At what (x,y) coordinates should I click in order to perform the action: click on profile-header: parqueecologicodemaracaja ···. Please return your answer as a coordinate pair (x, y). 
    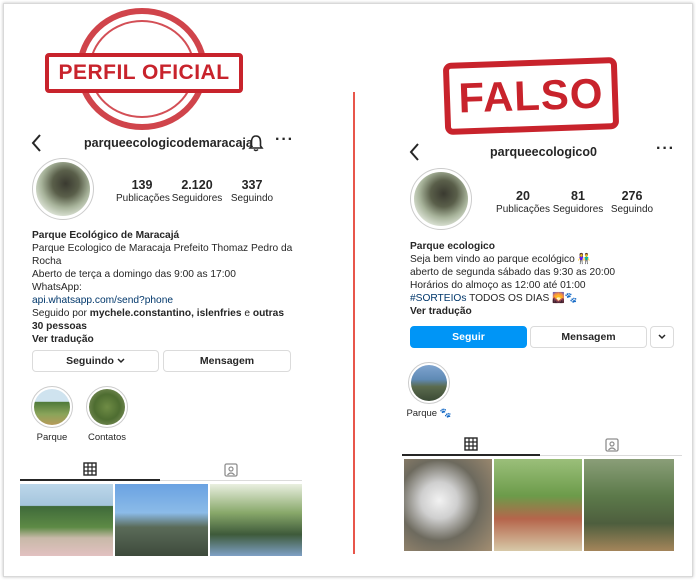
    Looking at the image, I should click on (161, 142).